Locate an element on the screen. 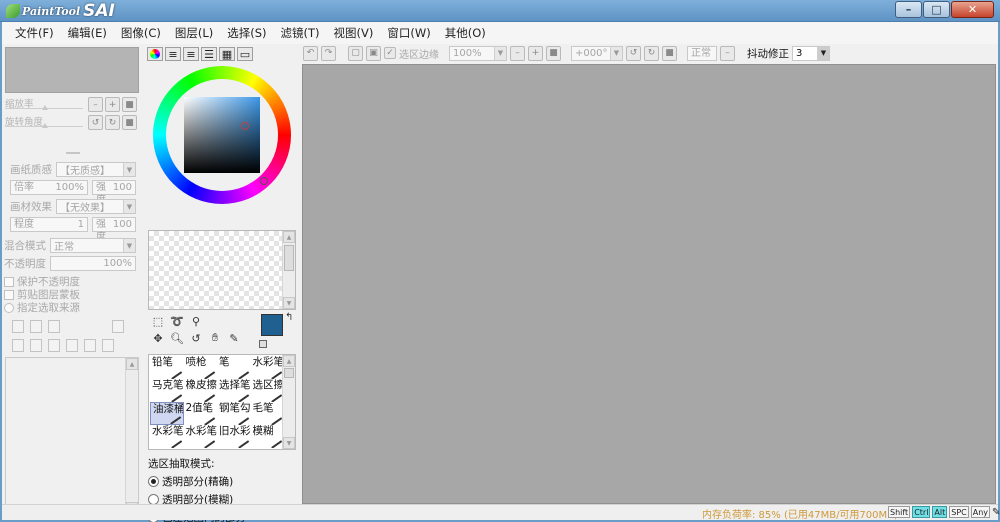 The width and height of the screenshot is (1000, 522). transparent-color-icon is located at coordinates (263, 344).